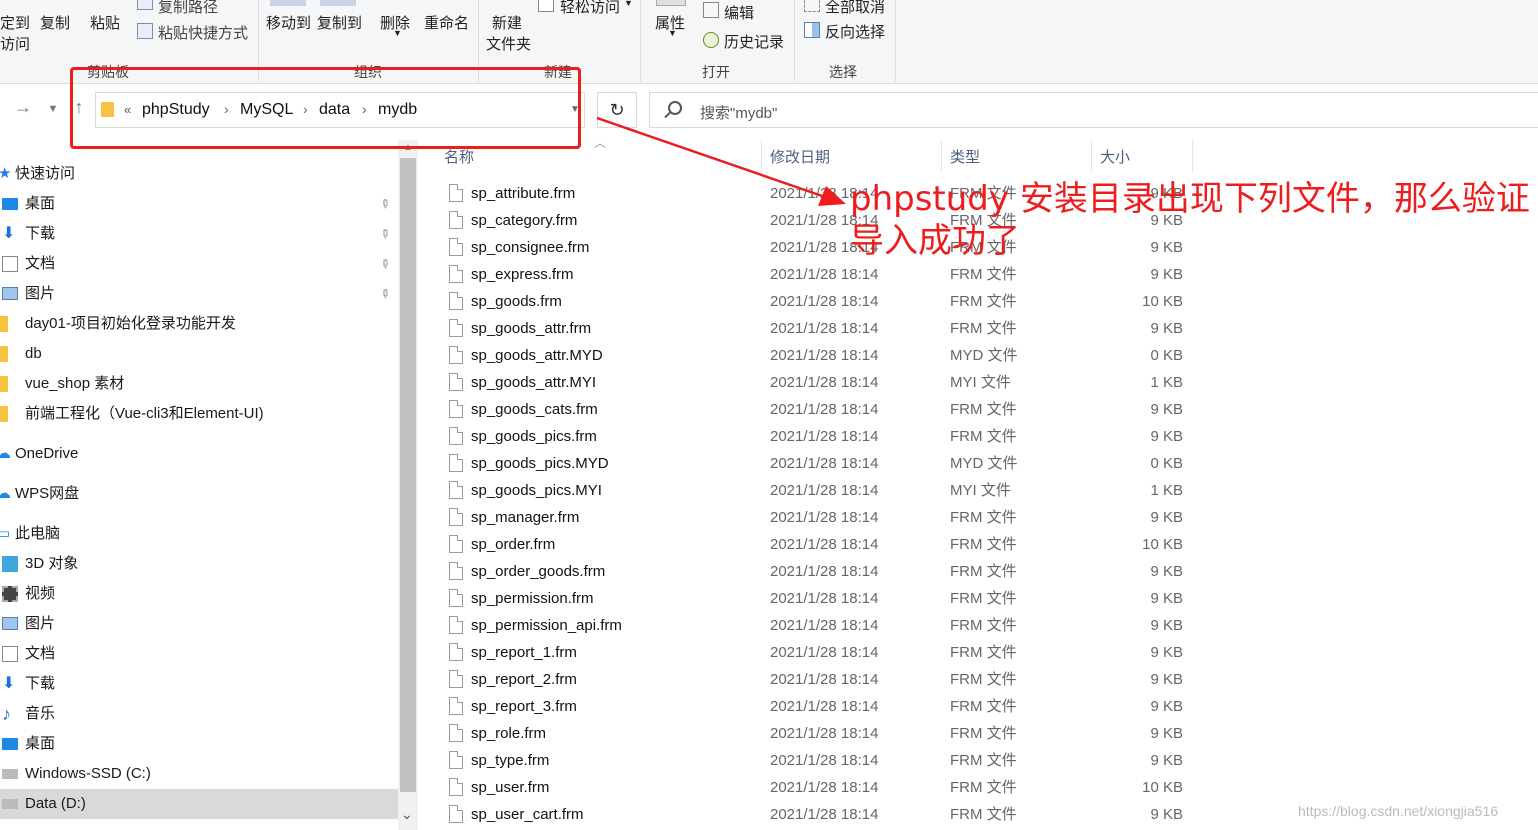 This screenshot has width=1538, height=830. Describe the element at coordinates (1190, 220) in the screenshot. I see `annotation-text: phpstudy 安装目录出现下列文件，那么验证 导入成功了` at that location.